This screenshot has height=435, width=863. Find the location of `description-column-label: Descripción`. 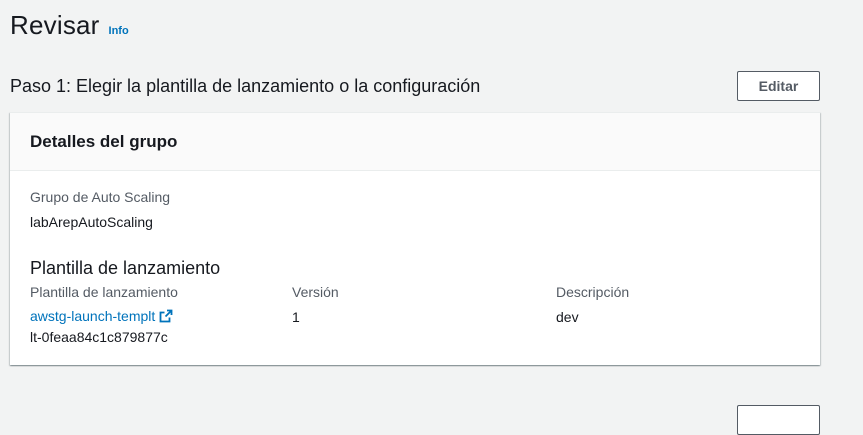

description-column-label: Descripción is located at coordinates (593, 292).